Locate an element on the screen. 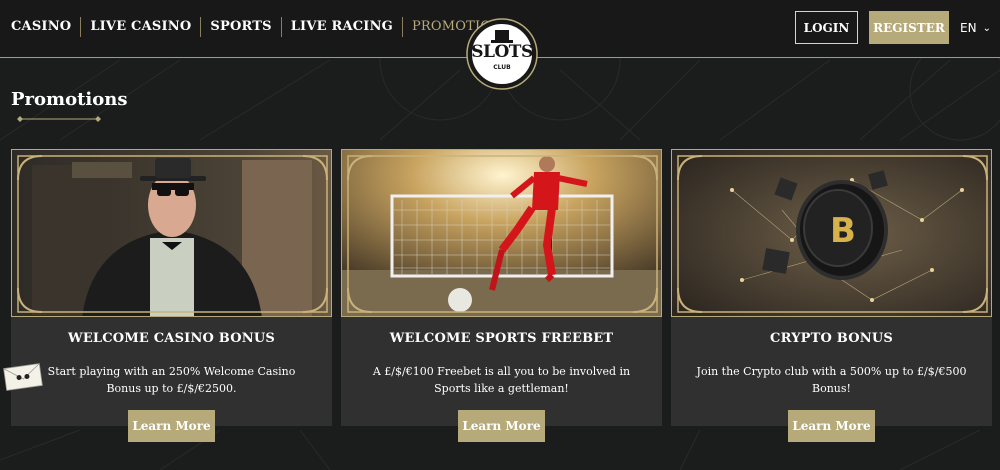 The height and width of the screenshot is (470, 1000). site-logo: SLOTS CLUB is located at coordinates (502, 54).